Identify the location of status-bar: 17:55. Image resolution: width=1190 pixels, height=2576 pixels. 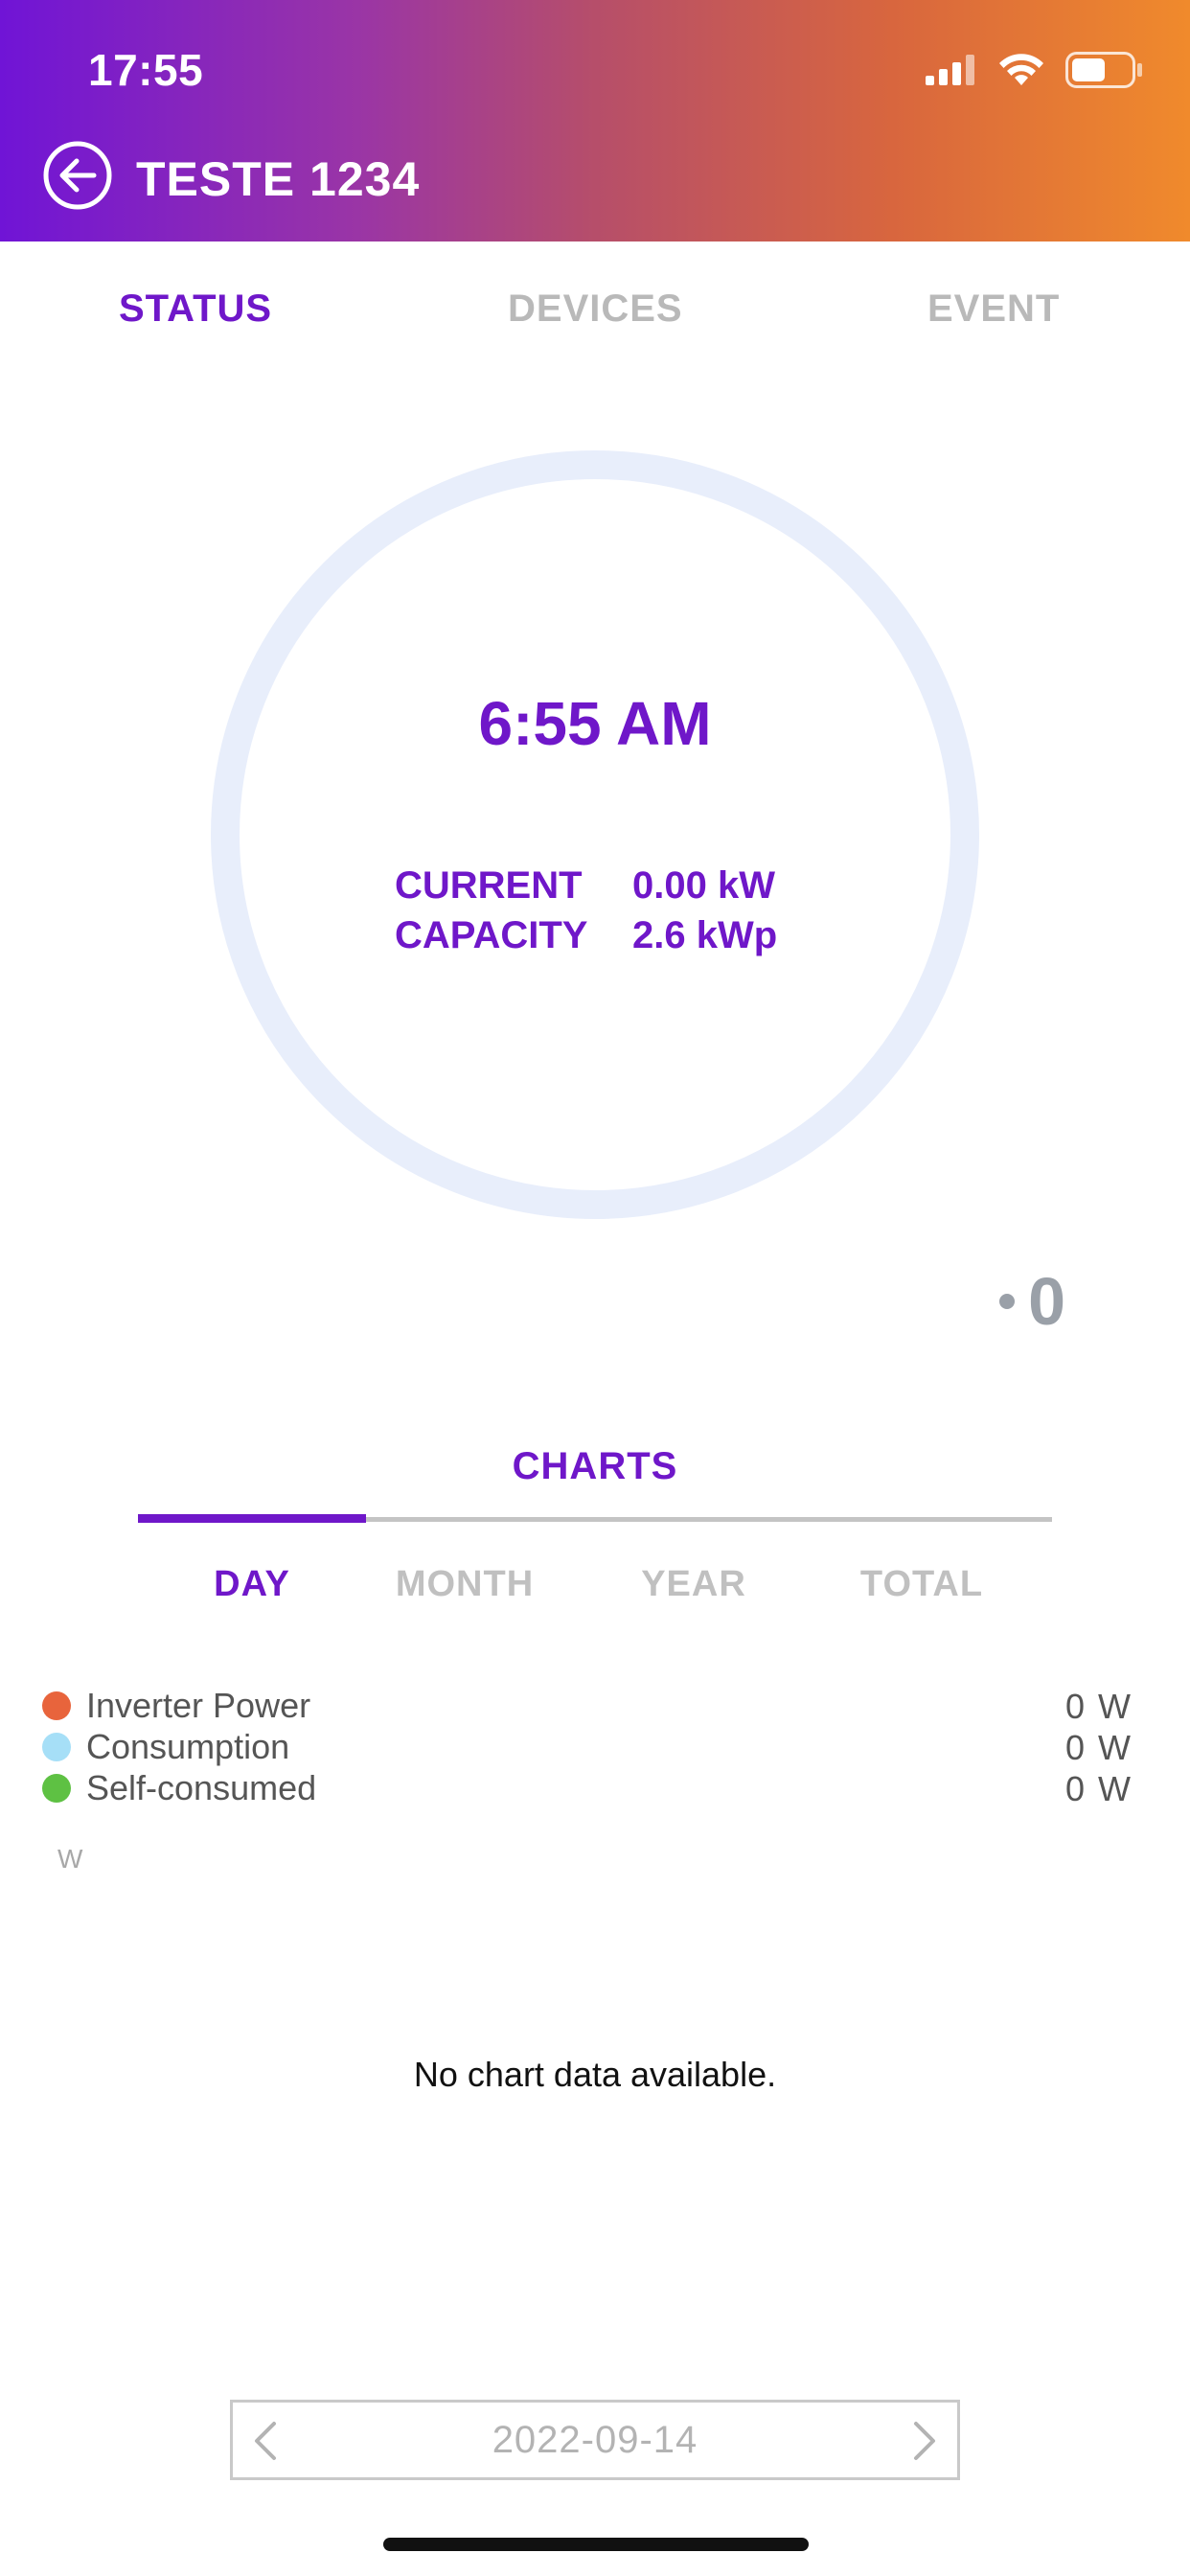
(595, 72).